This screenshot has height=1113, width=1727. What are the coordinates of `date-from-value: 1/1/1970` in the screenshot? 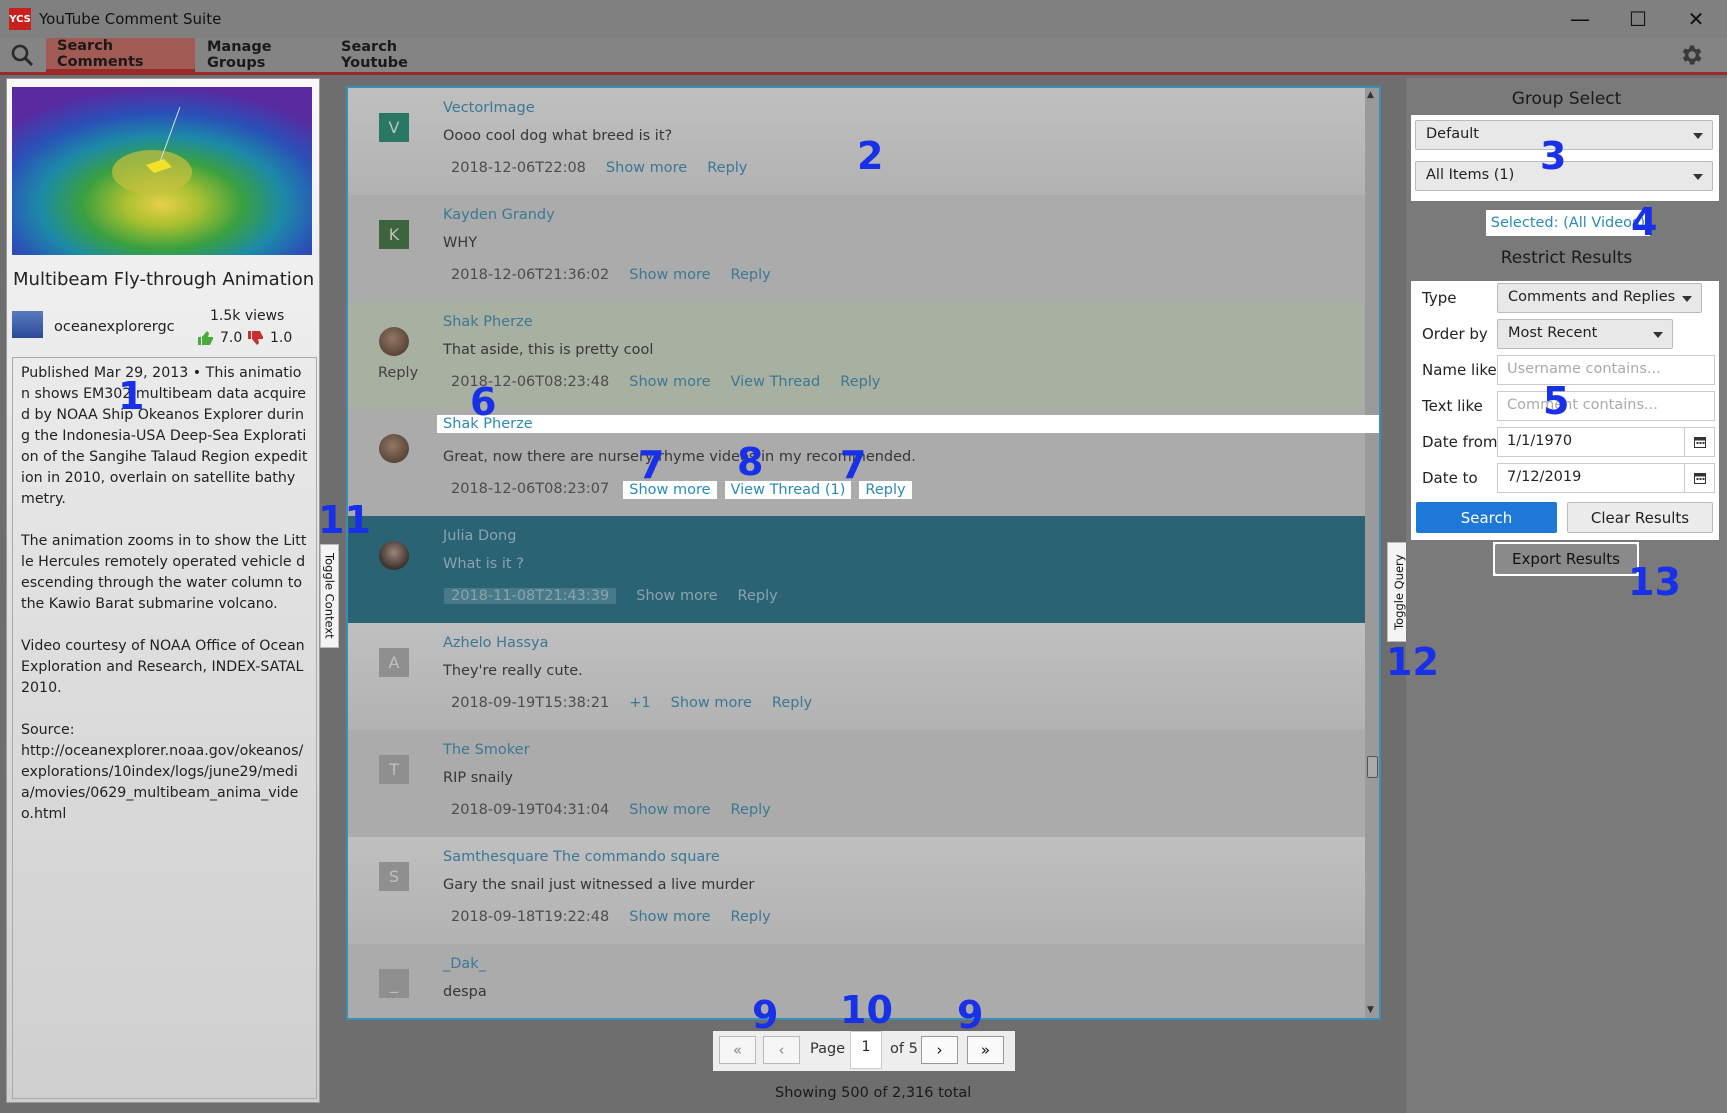 It's located at (1540, 441).